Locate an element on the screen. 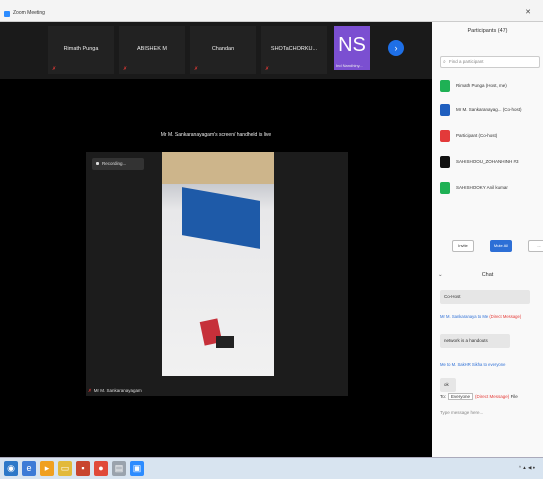 The image size is (543, 479). zoom-icon: ▣ is located at coordinates (137, 468).